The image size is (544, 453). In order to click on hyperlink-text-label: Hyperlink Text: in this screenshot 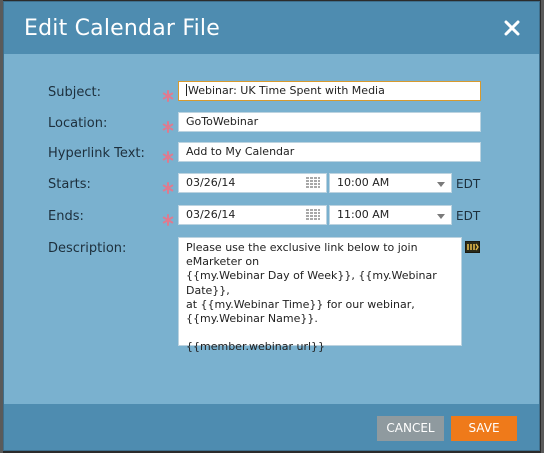, I will do `click(96, 153)`.